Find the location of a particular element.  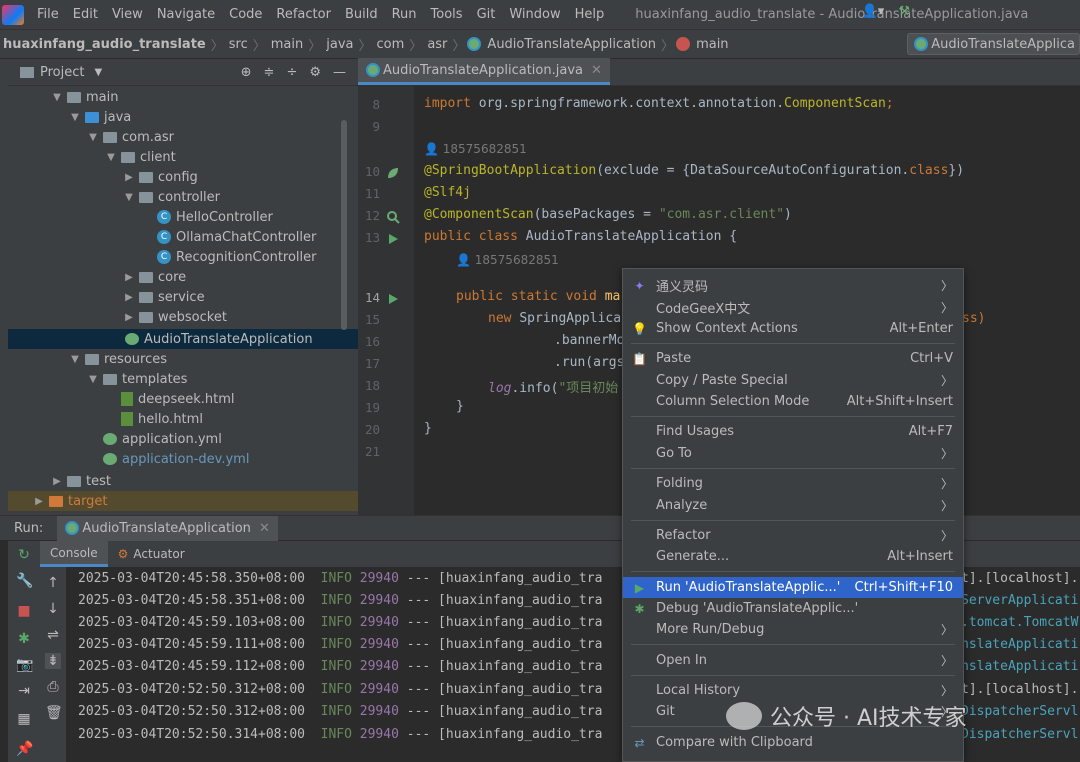

menu-item-folding: Folding 〉 is located at coordinates (793, 483).